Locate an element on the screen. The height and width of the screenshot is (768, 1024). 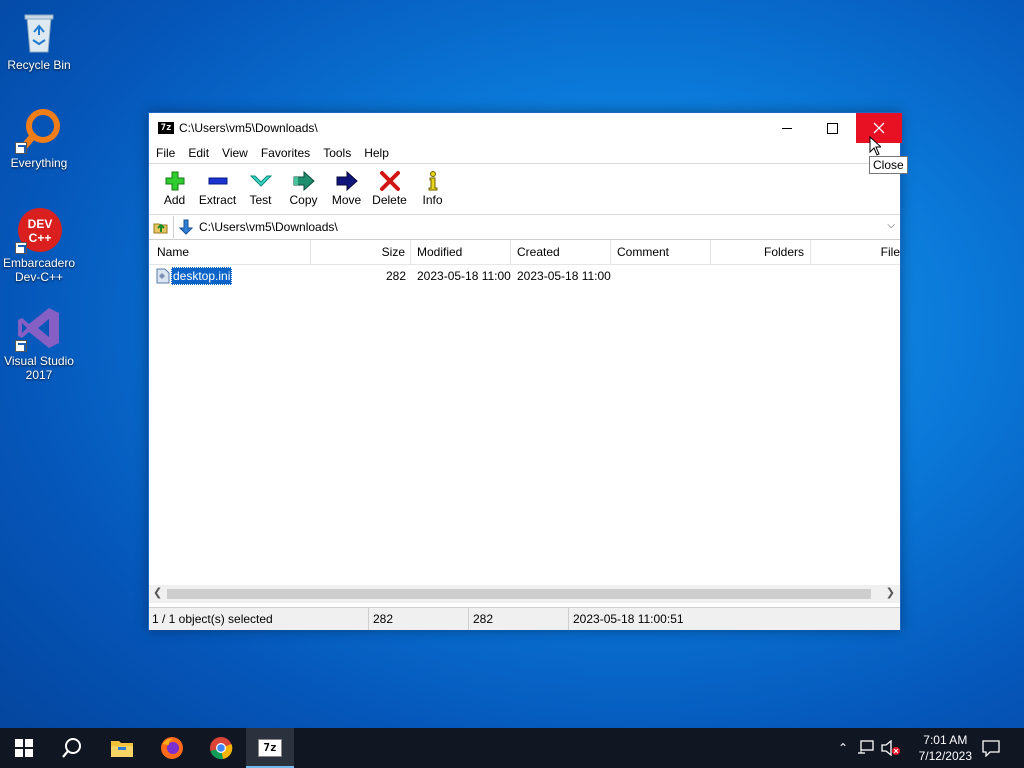
info-button: Info is located at coordinates (432, 189).